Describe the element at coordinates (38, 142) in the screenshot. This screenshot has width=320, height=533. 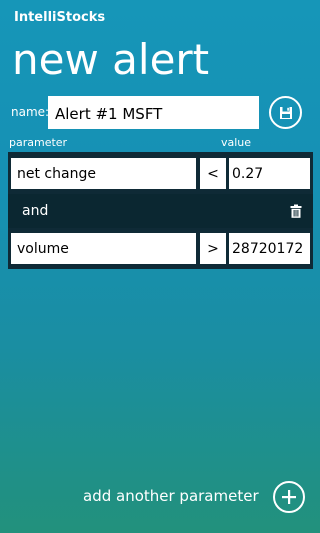
I see `parameter-column-header: parameter` at that location.